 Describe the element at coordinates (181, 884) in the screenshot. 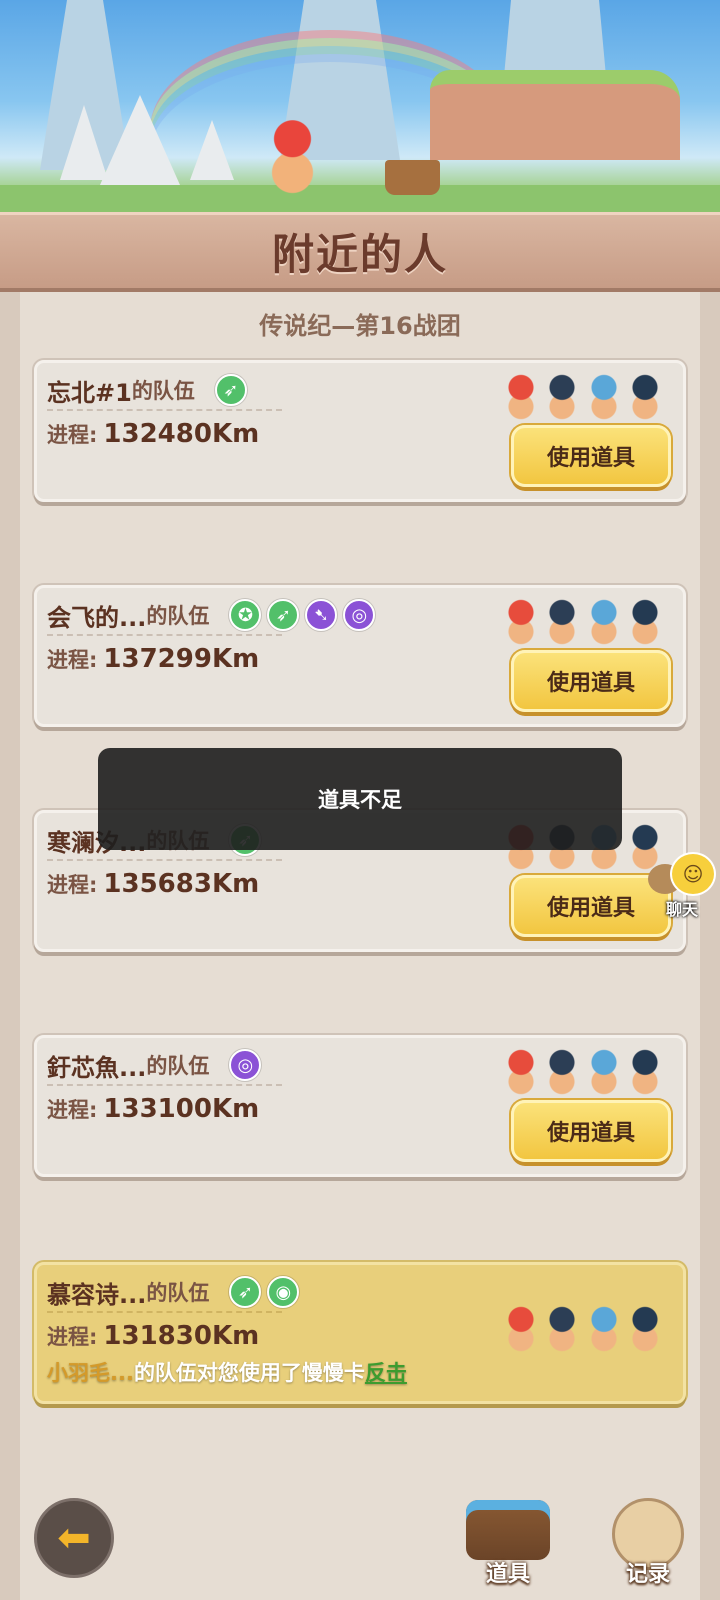

I see `progress-value: 135683Km` at that location.